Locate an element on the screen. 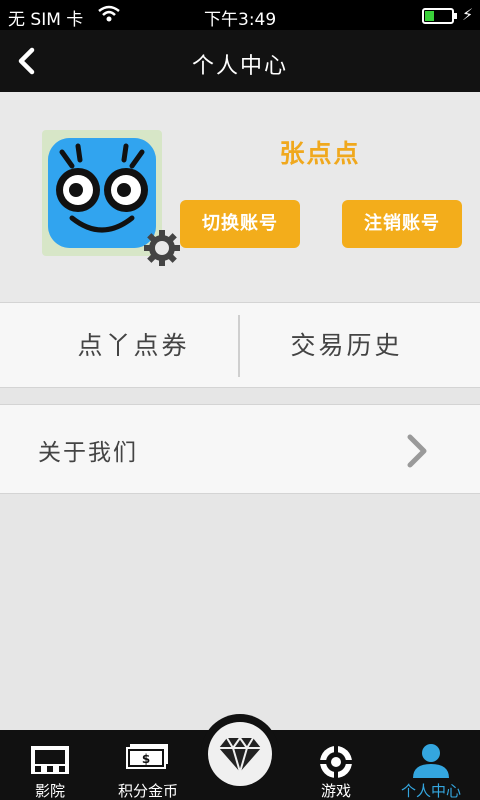 The width and height of the screenshot is (480, 800). nav-label-profile: 个人中心 is located at coordinates (430, 791).